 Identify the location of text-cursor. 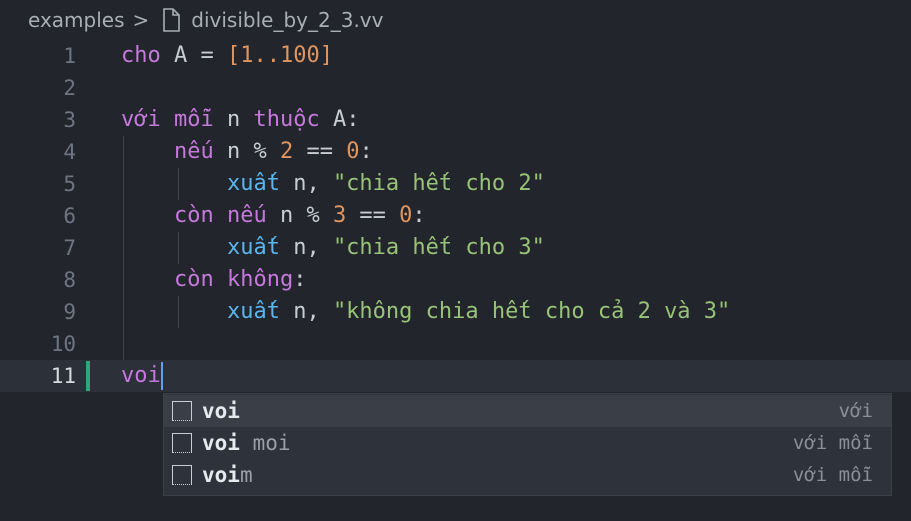
(161, 376).